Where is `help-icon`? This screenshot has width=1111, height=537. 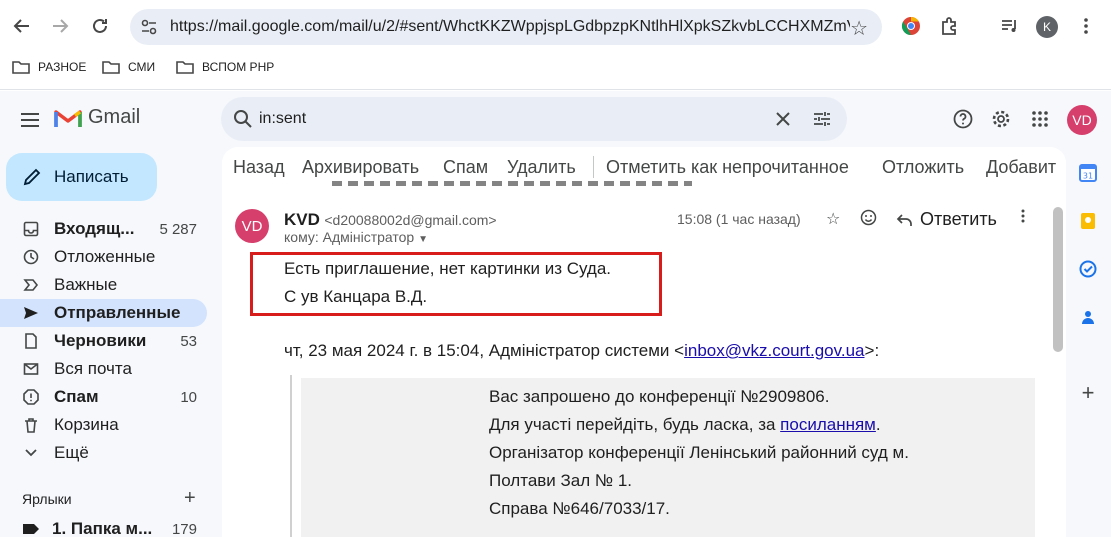 help-icon is located at coordinates (963, 119).